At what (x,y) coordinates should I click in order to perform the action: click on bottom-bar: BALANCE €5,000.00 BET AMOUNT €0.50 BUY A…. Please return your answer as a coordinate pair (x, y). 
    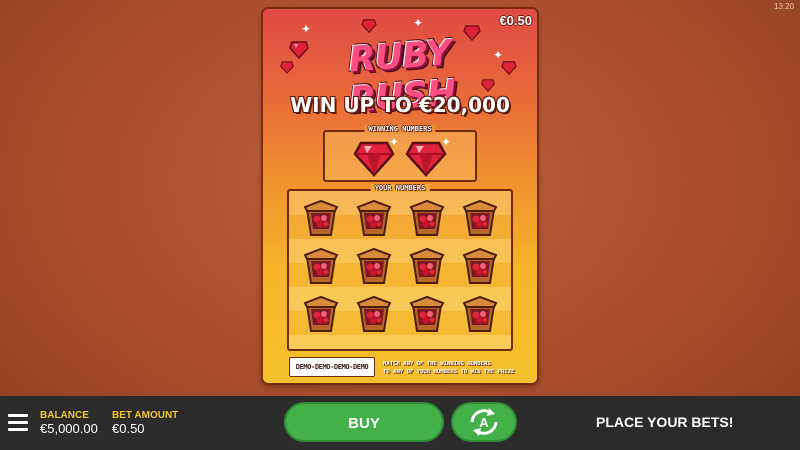
    Looking at the image, I should click on (400, 423).